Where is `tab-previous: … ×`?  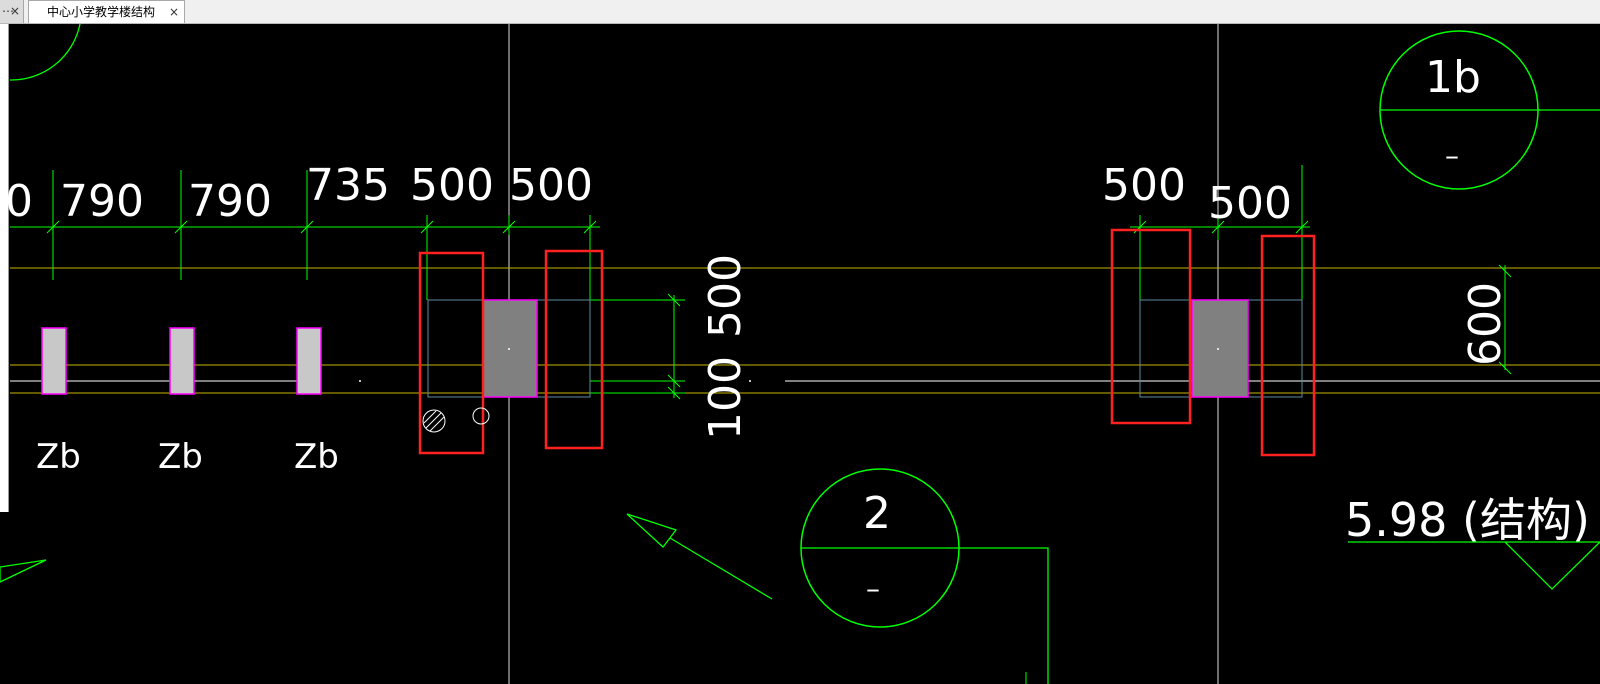 tab-previous: … × is located at coordinates (12, 11).